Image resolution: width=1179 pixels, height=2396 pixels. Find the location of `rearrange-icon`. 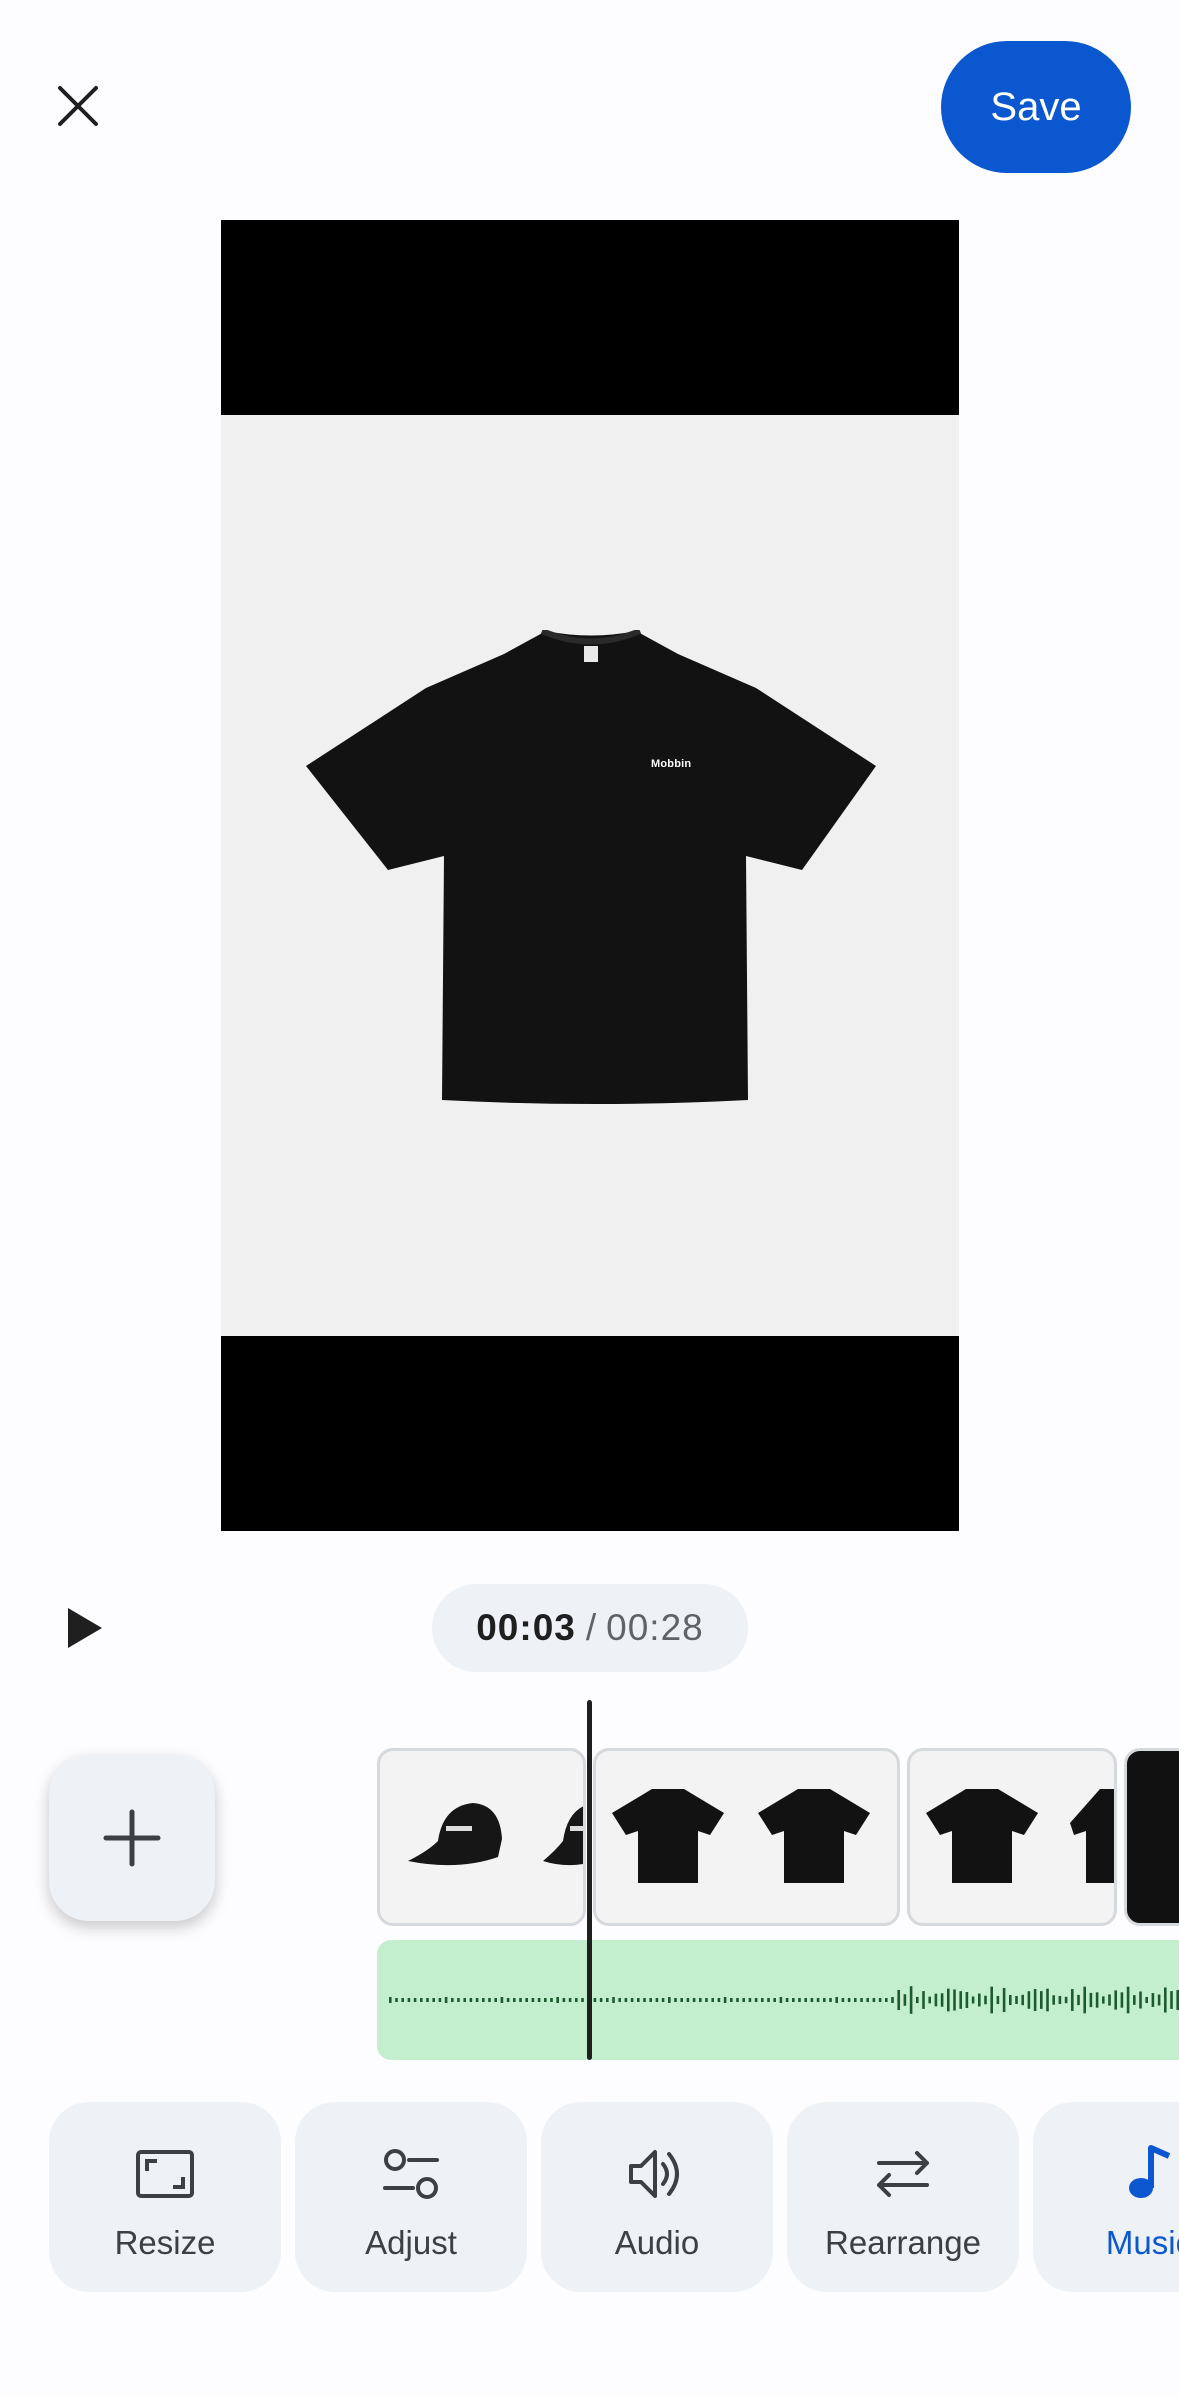

rearrange-icon is located at coordinates (903, 2174).